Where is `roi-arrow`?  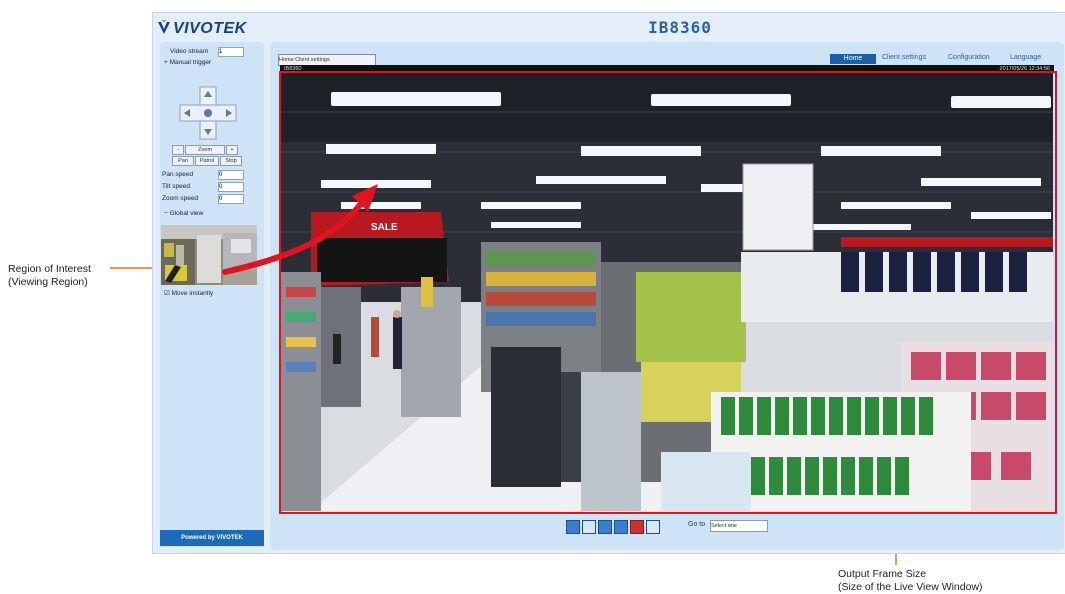
roi-arrow is located at coordinates (300, 229).